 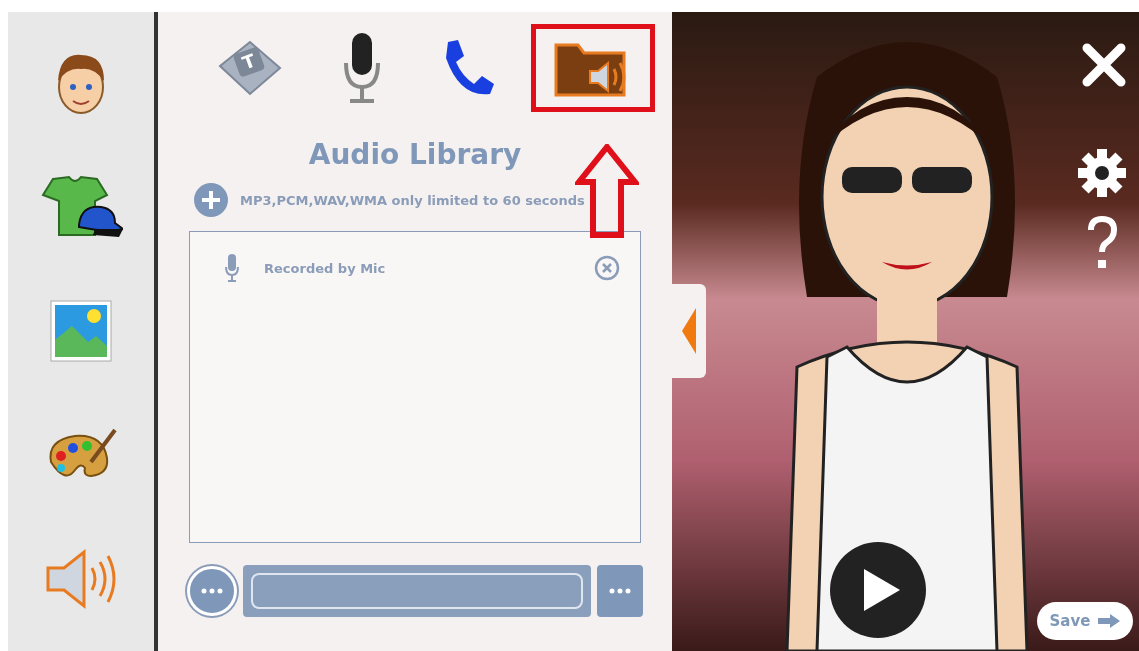 I want to click on close-button, so click(x=1104, y=65).